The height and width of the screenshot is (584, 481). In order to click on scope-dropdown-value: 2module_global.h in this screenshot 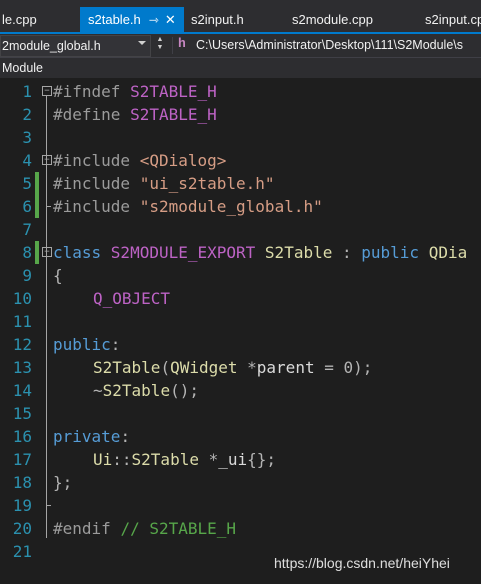, I will do `click(51, 46)`.